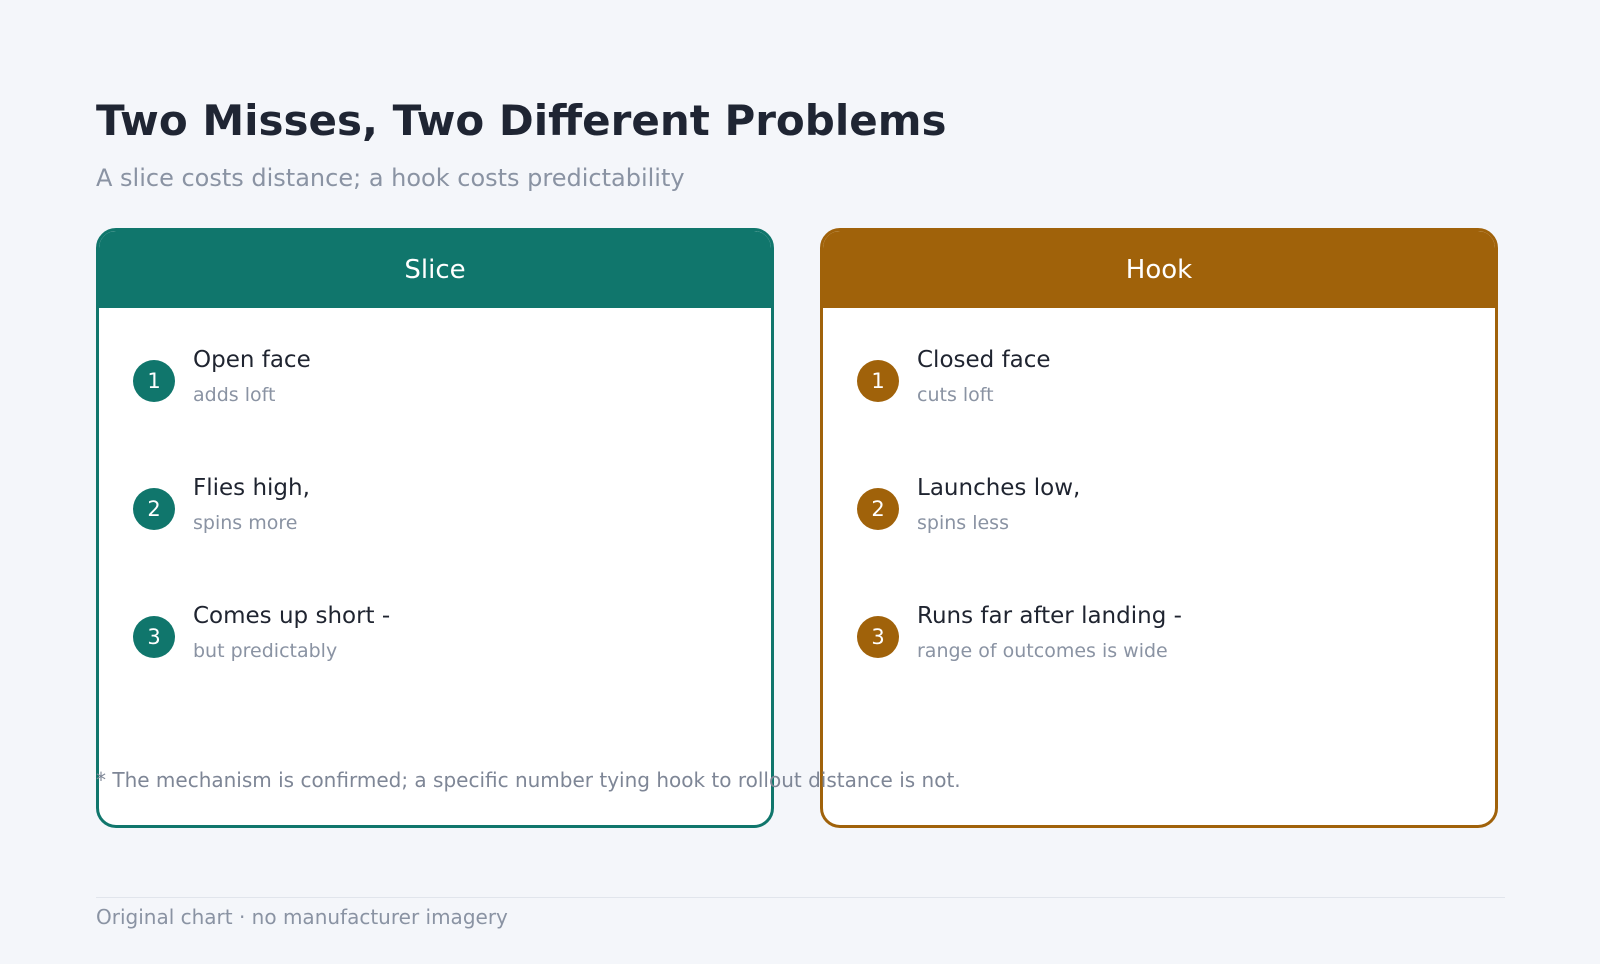 This screenshot has height=964, width=1600. I want to click on step-detail: range of outcomes is wide, so click(1042, 651).